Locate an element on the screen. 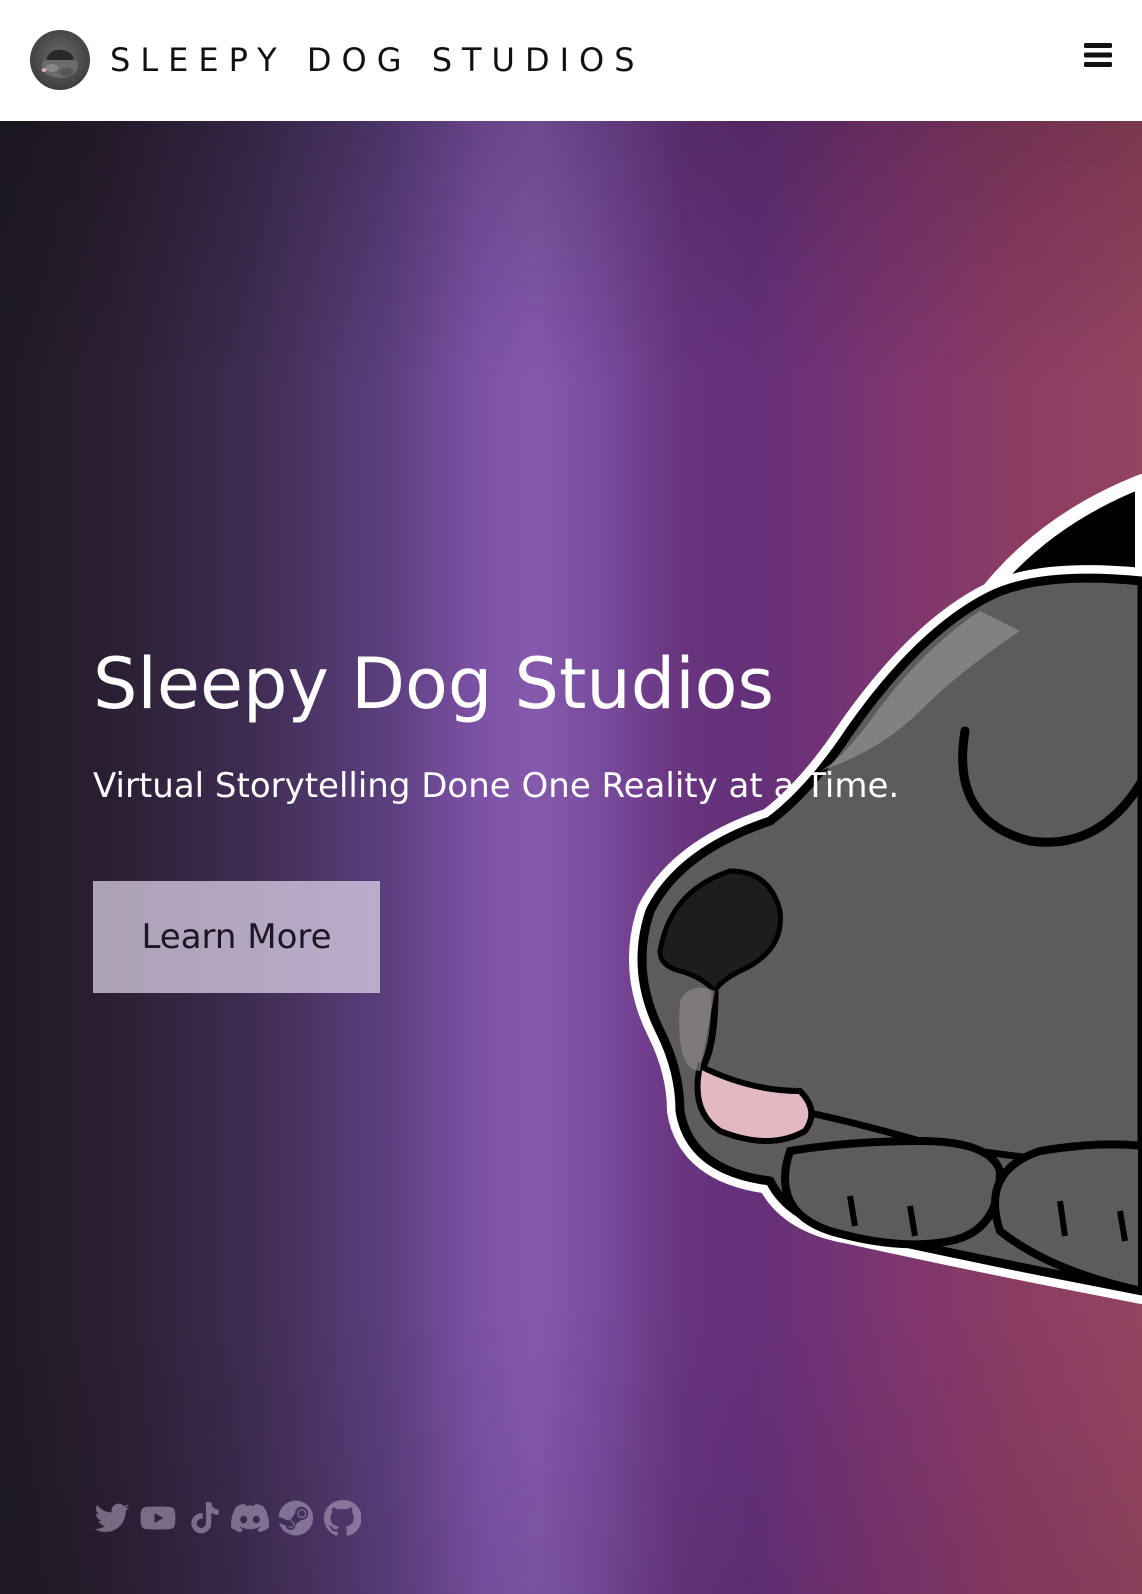 The width and height of the screenshot is (1142, 1594). sleepy-dog-logo-icon is located at coordinates (60, 60).